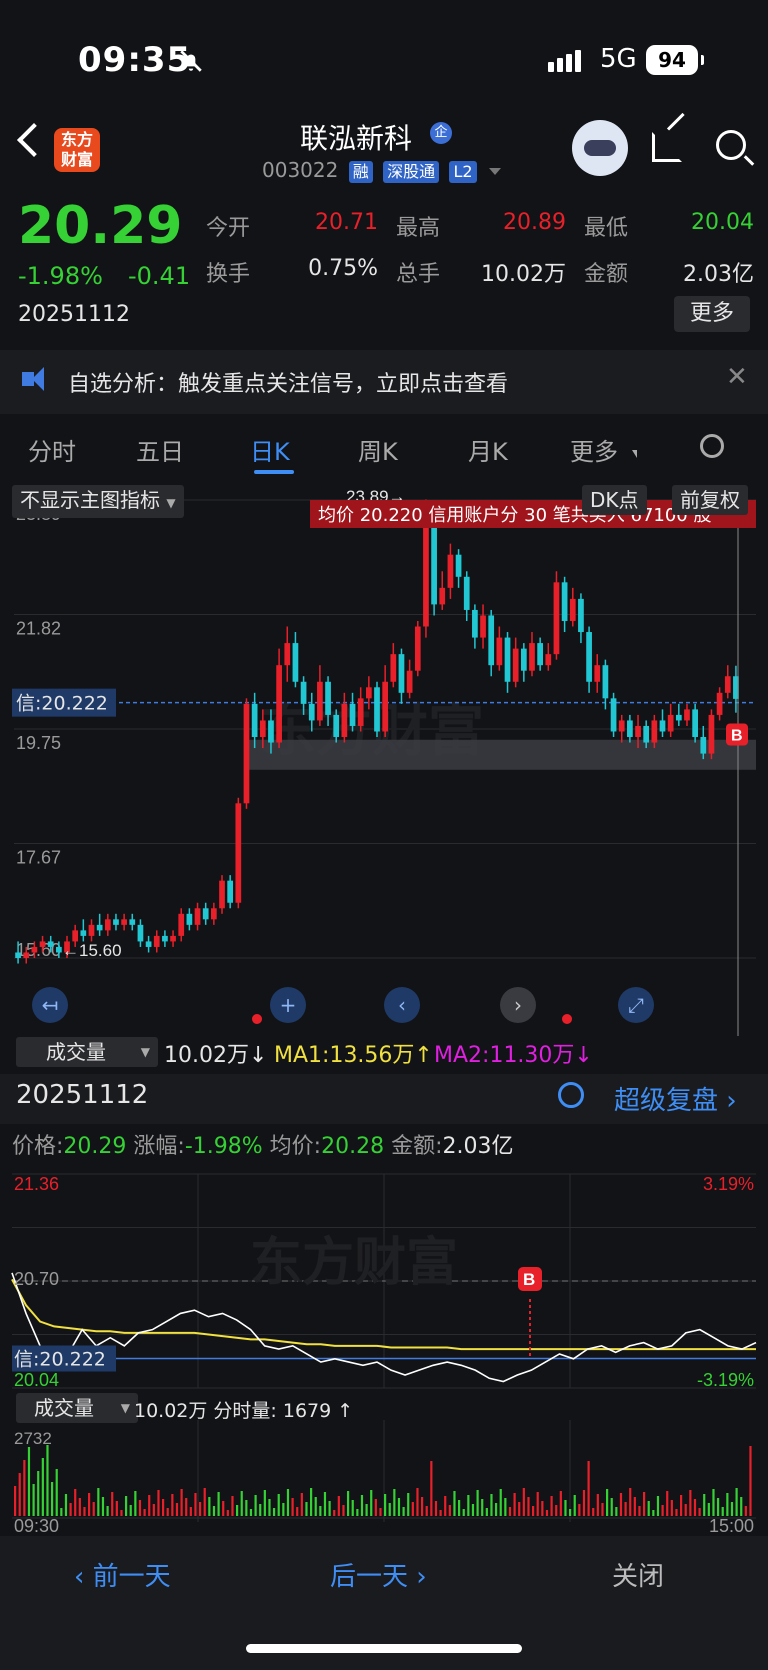 The image size is (768, 1670). I want to click on intraday-volume-select: 成交量 ▼, so click(77, 1408).